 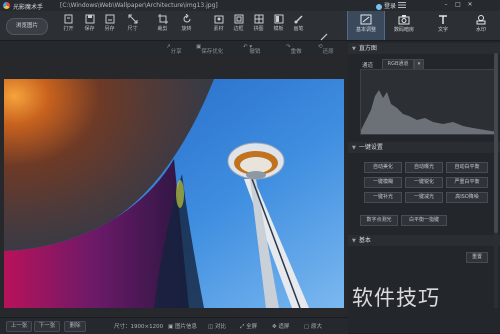 I want to click on toolbar-template: 模板, so click(x=278, y=25).